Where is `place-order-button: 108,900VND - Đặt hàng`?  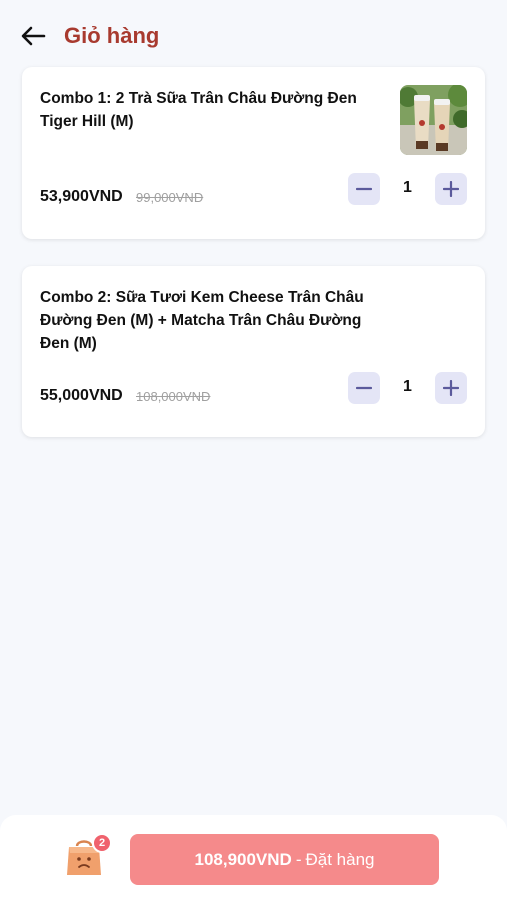
place-order-button: 108,900VND - Đặt hàng is located at coordinates (284, 859).